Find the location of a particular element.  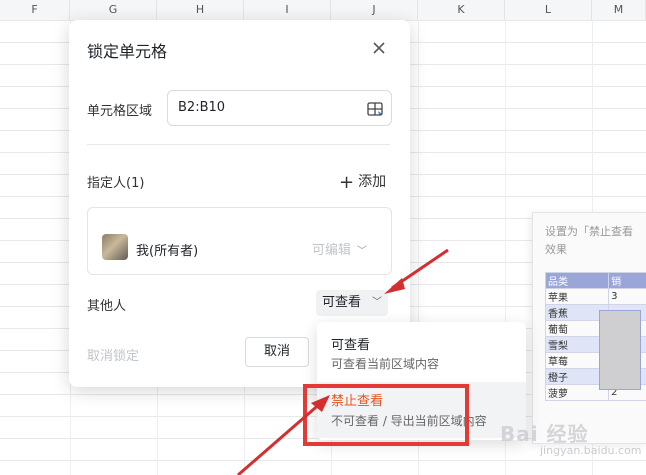

others-permission-select: 可查看 ﹀ is located at coordinates (352, 303).